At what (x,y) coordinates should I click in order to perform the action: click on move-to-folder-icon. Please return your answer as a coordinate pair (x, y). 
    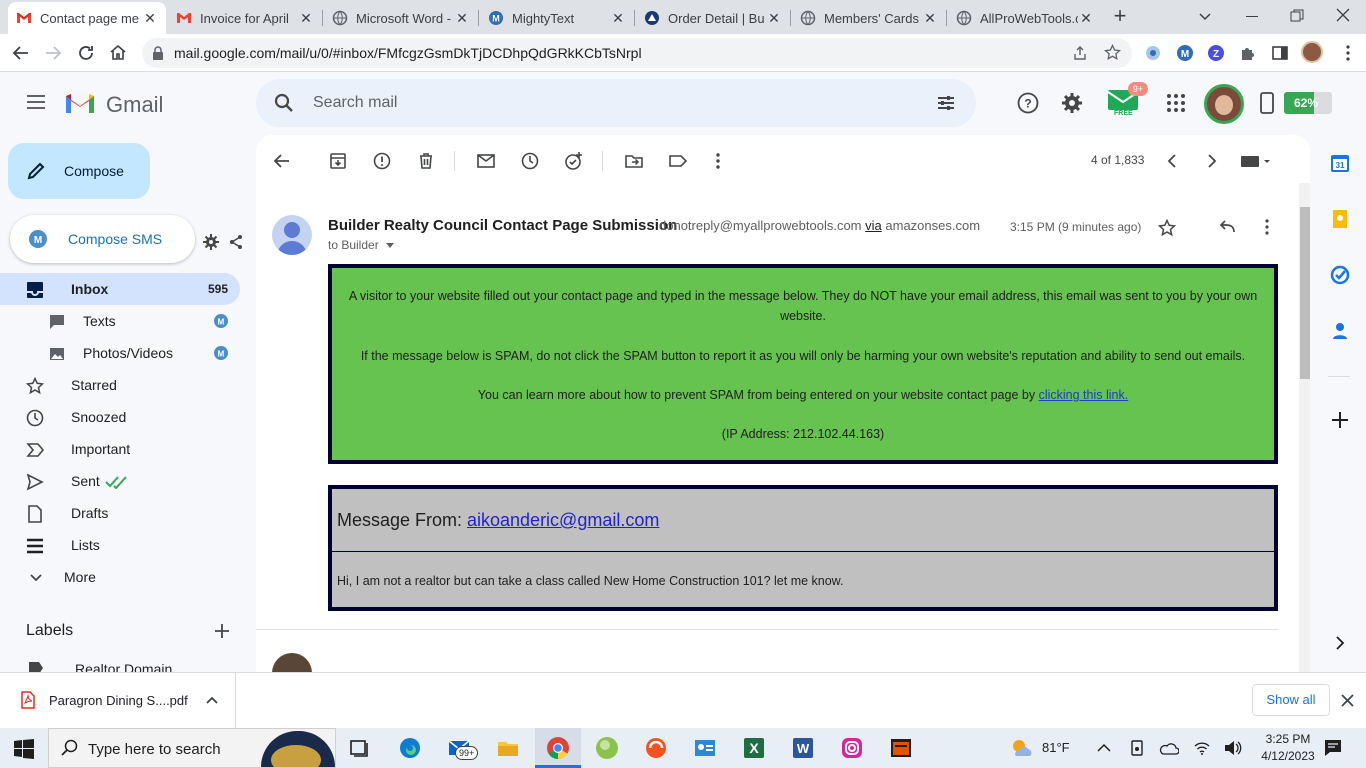
    Looking at the image, I should click on (634, 161).